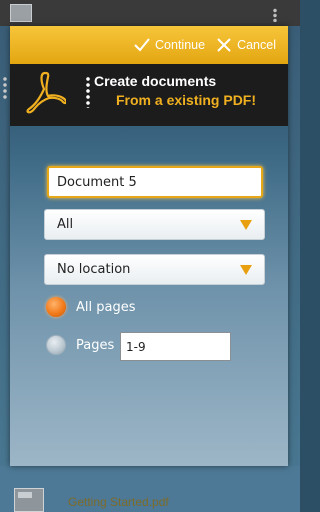 This screenshot has width=320, height=512. I want to click on cancel-button: Cancel, so click(245, 45).